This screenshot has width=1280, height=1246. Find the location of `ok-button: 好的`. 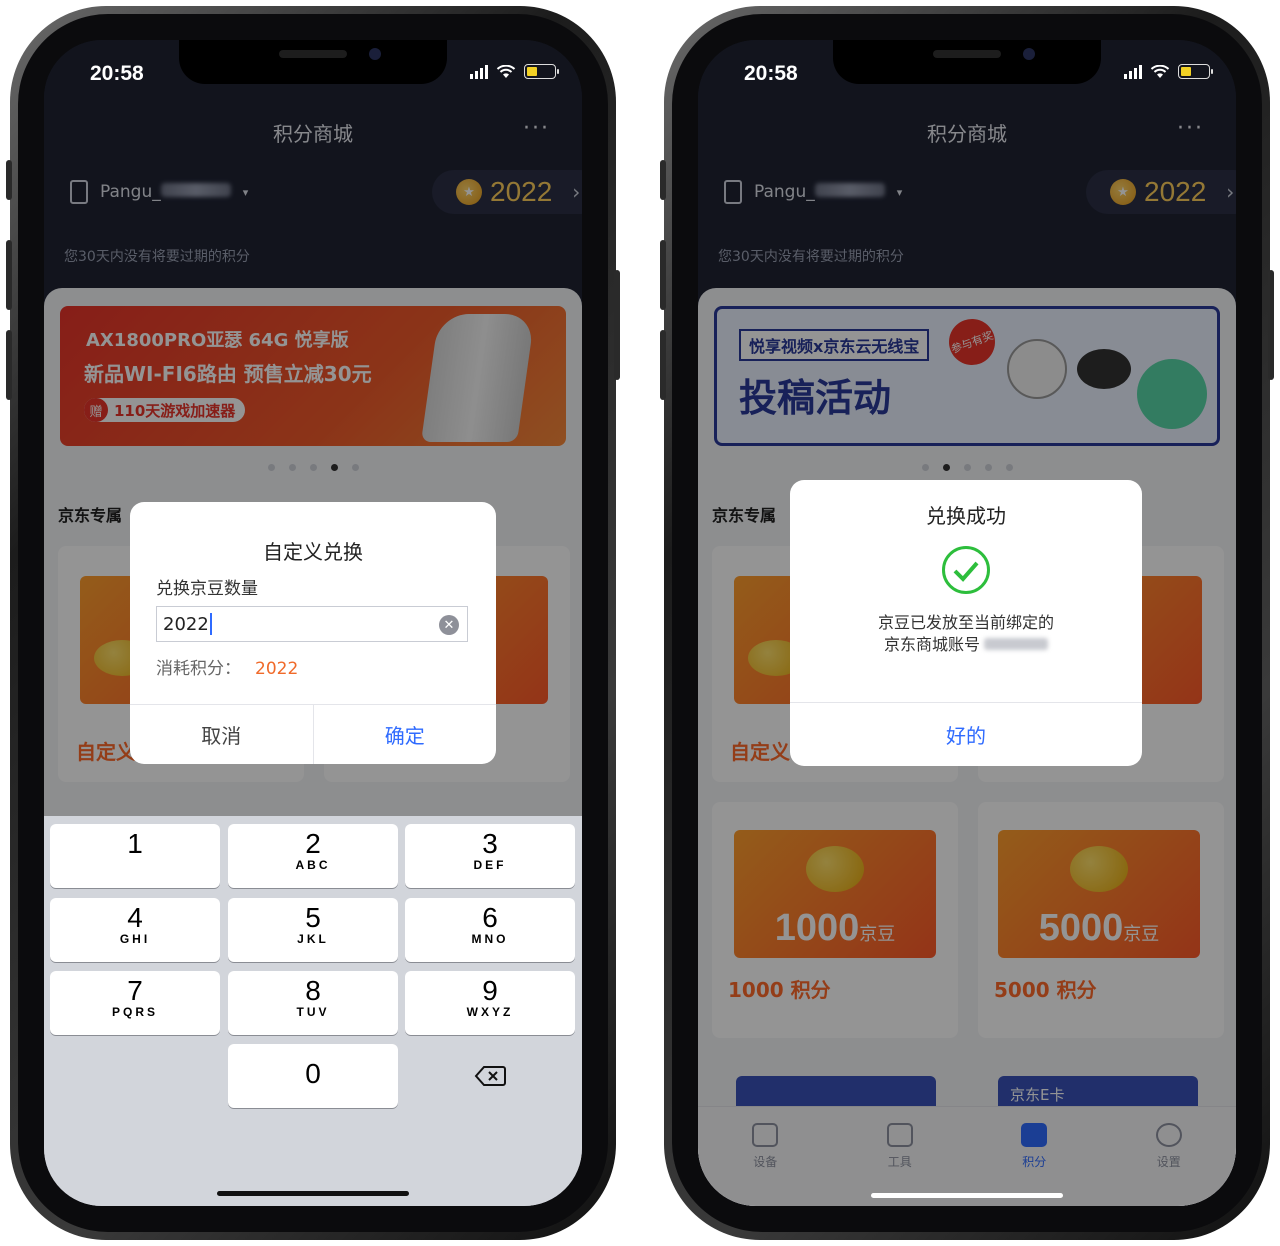

ok-button: 好的 is located at coordinates (966, 734).